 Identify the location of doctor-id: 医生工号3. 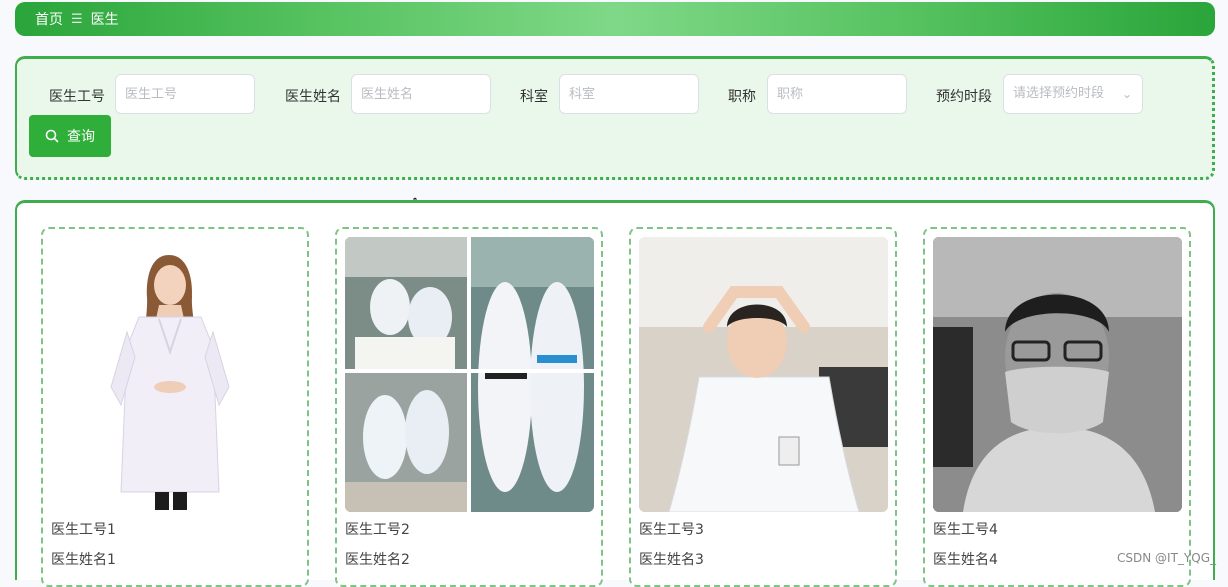
(671, 530).